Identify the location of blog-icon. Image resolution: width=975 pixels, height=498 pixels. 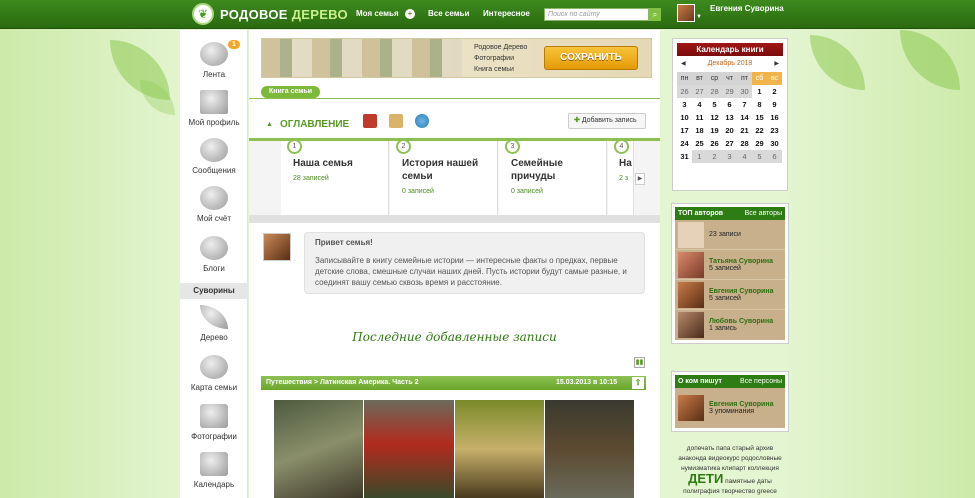
(214, 248).